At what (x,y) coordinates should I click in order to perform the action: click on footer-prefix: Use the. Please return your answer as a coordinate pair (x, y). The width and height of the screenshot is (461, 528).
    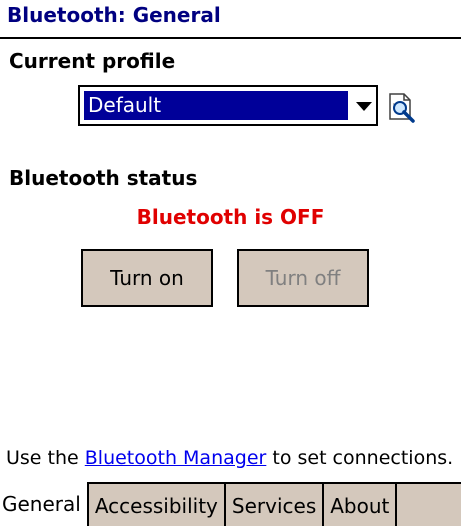
    Looking at the image, I should click on (45, 458).